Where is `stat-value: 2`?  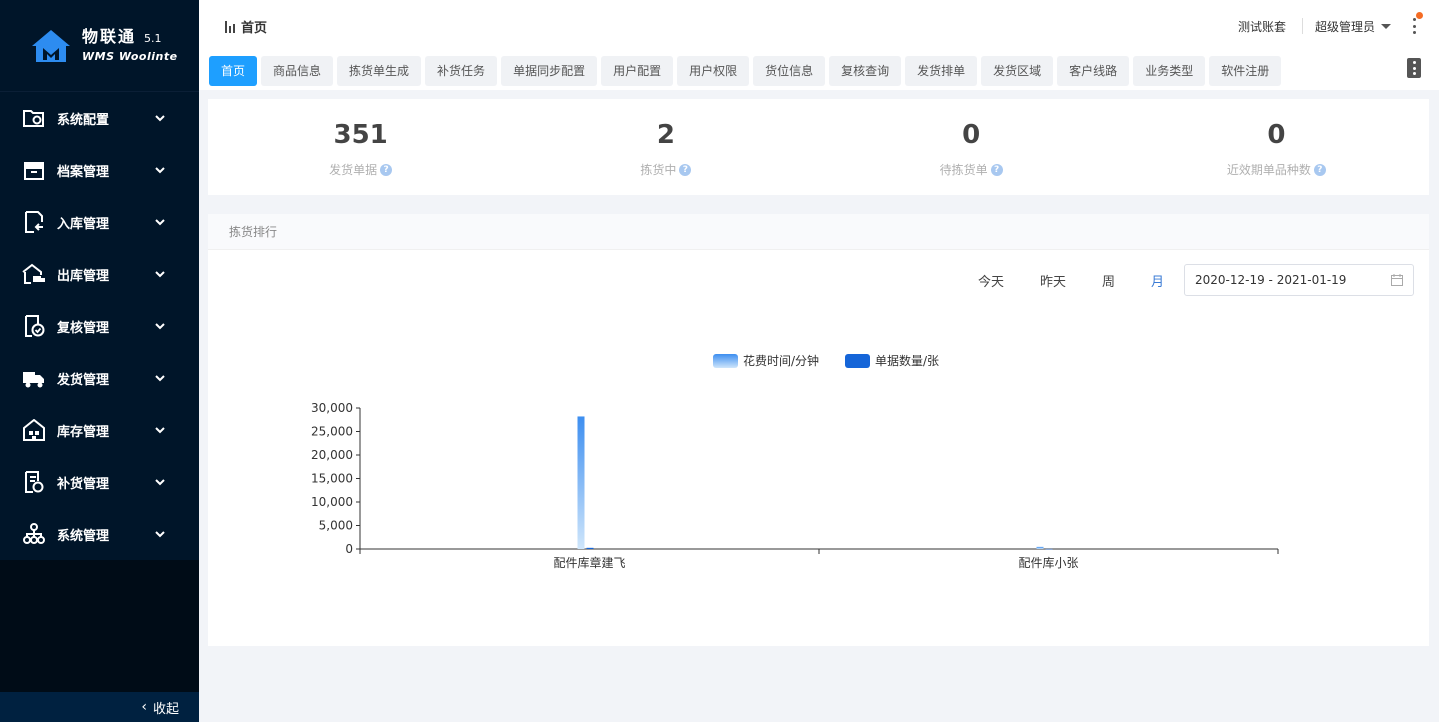
stat-value: 2 is located at coordinates (665, 135).